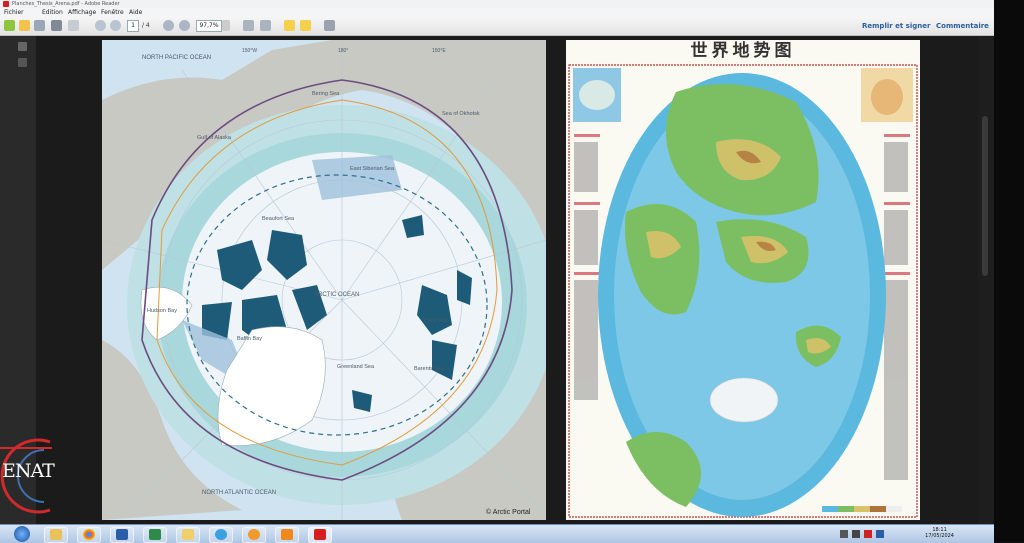  I want to click on comment-bubble-icon, so click(289, 25).